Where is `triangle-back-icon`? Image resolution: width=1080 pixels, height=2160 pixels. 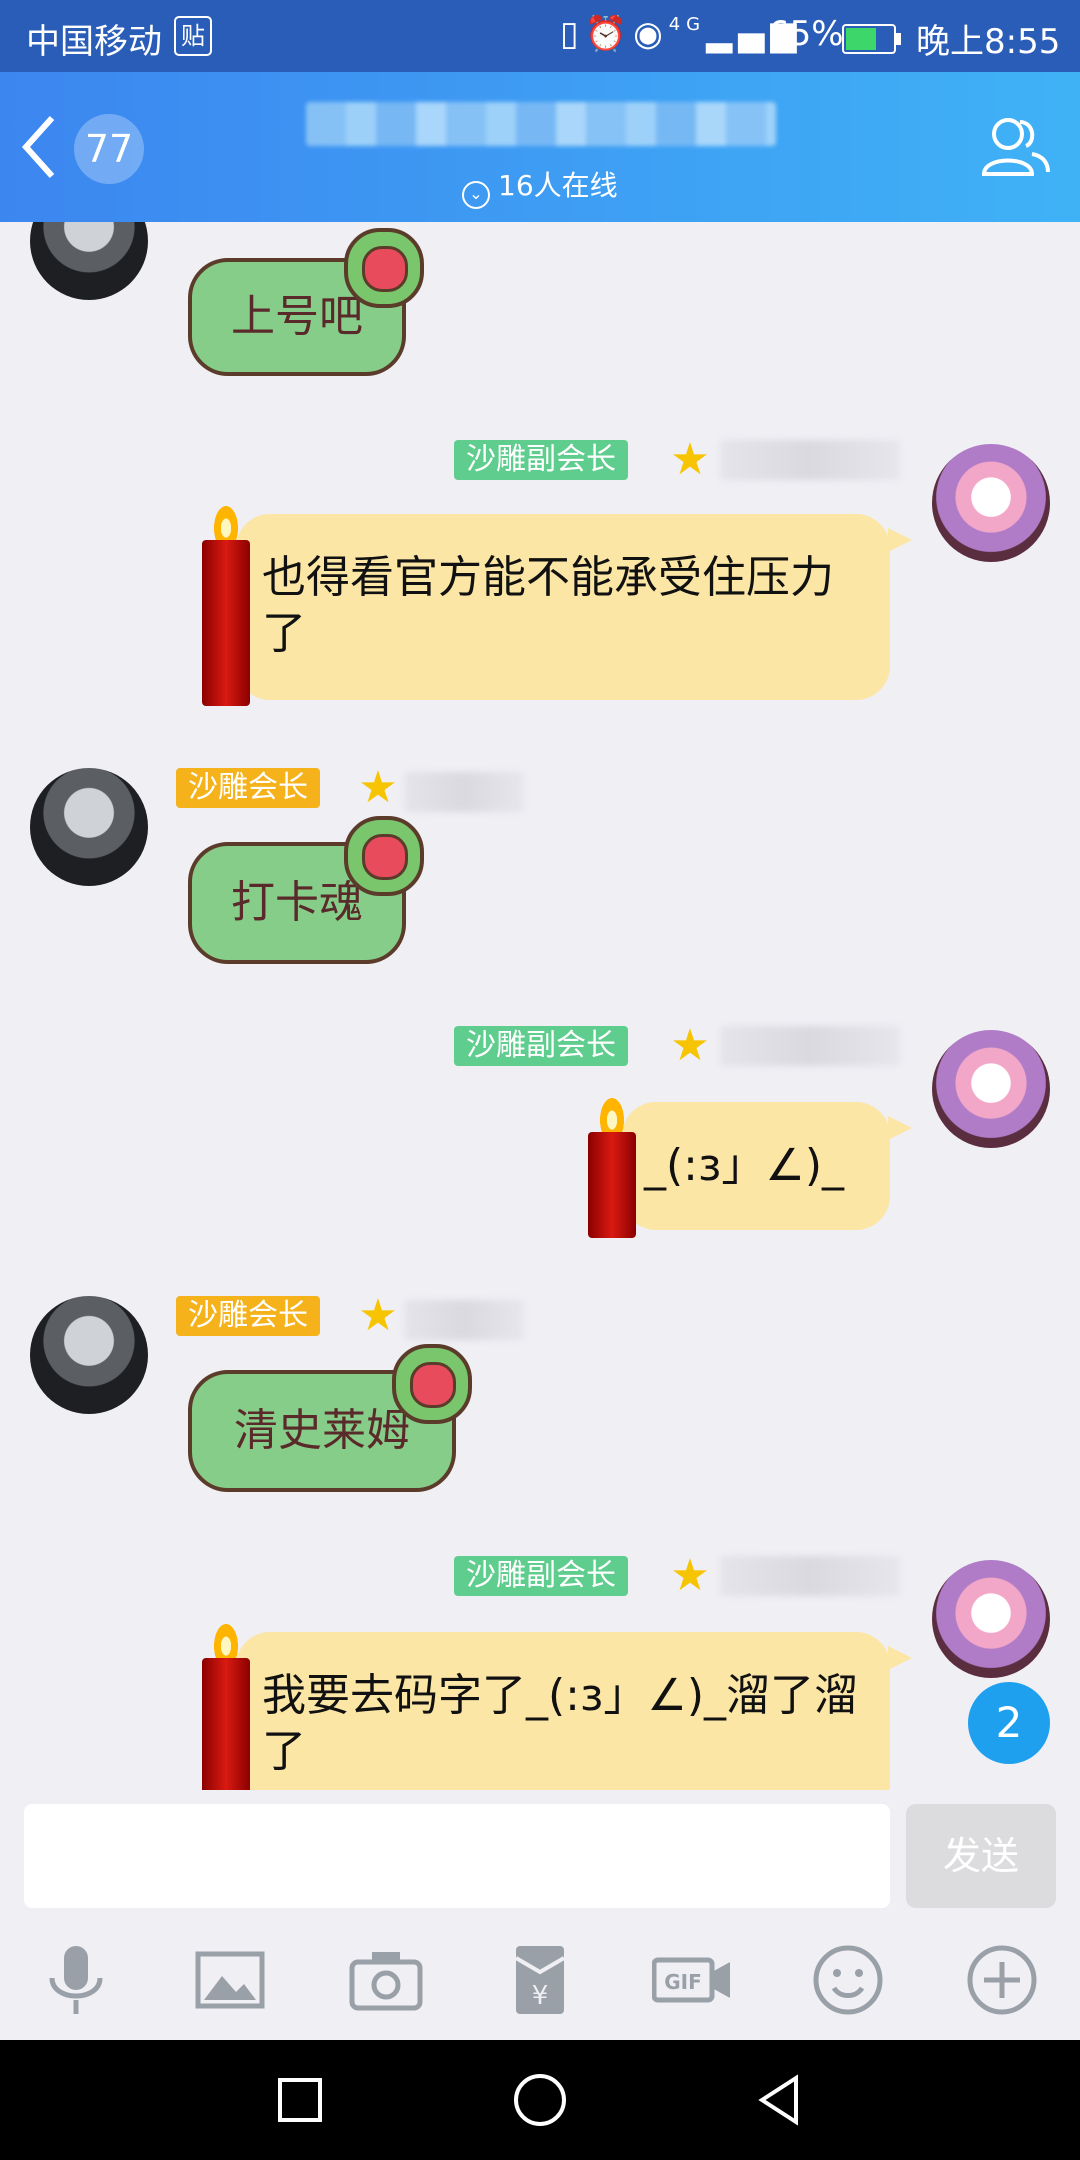 triangle-back-icon is located at coordinates (778, 2100).